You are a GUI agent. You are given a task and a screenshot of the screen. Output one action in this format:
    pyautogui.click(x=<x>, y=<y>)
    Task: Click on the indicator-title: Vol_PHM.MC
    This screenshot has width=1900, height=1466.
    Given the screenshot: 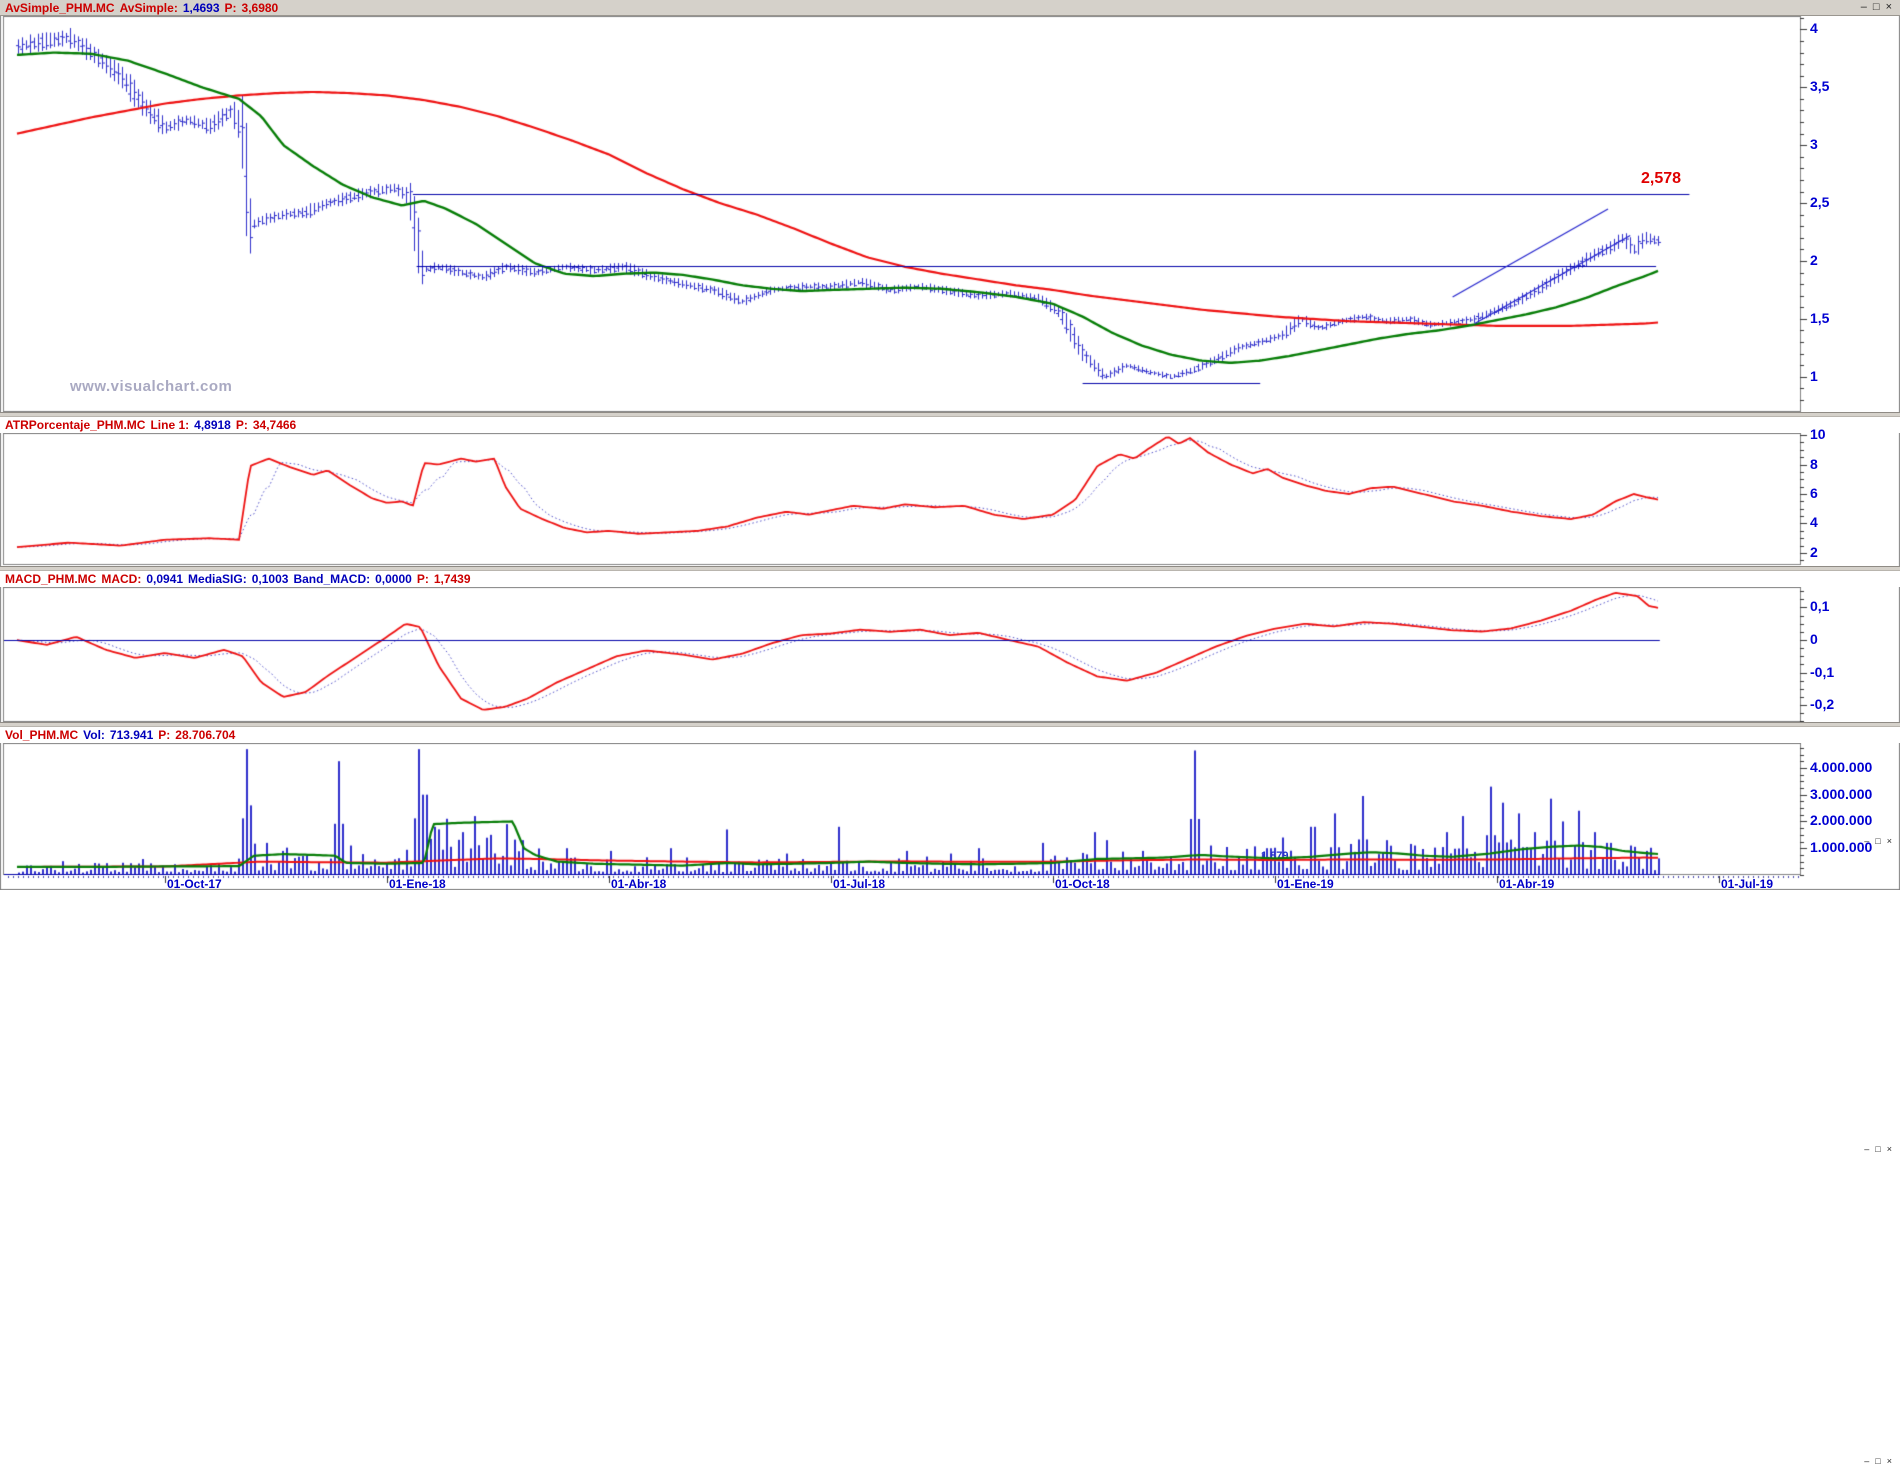 What is the action you would take?
    pyautogui.click(x=42, y=735)
    